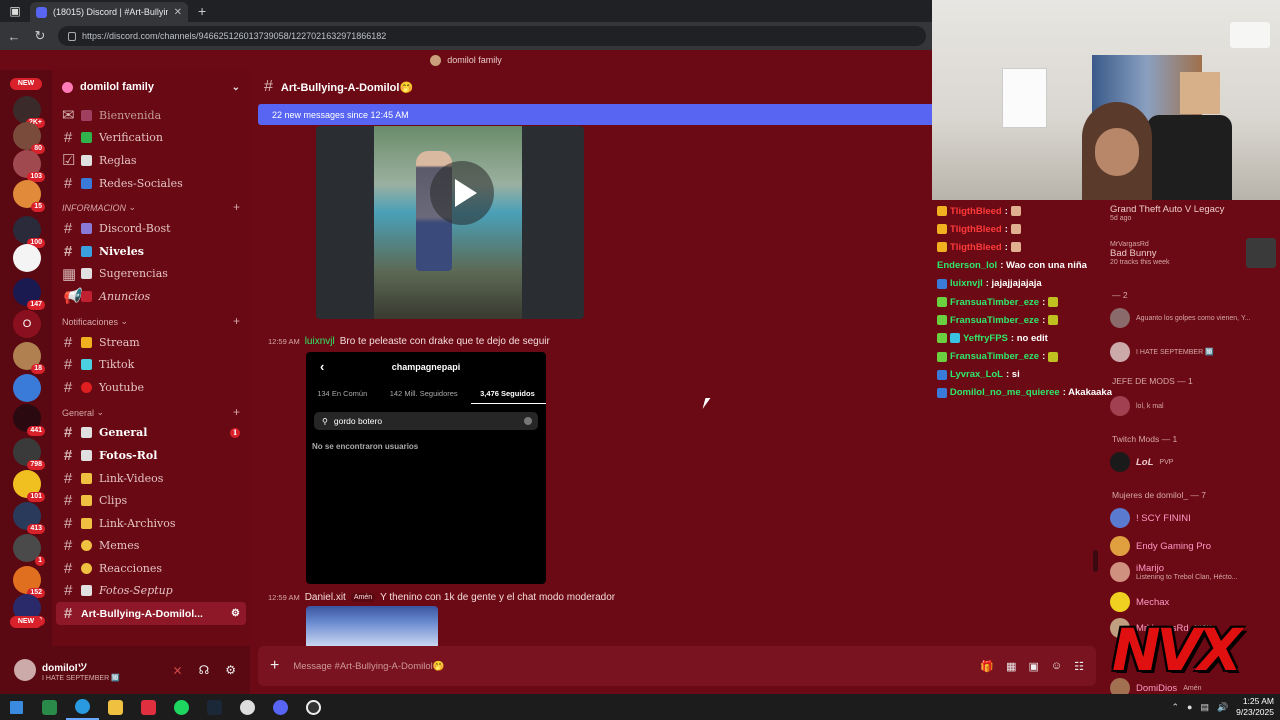 This screenshot has height=720, width=1280. Describe the element at coordinates (151, 138) in the screenshot. I see `channel-verification: # Verification` at that location.